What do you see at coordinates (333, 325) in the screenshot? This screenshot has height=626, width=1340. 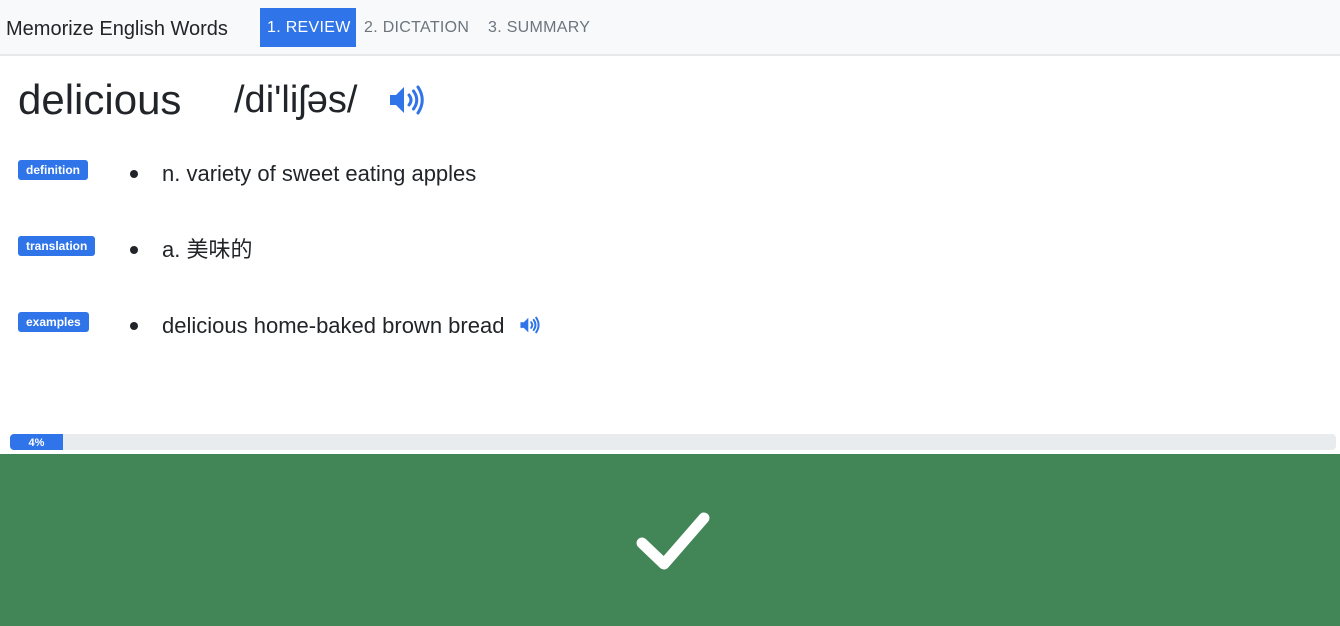 I see `example-text: delicious home-baked brown bread` at bounding box center [333, 325].